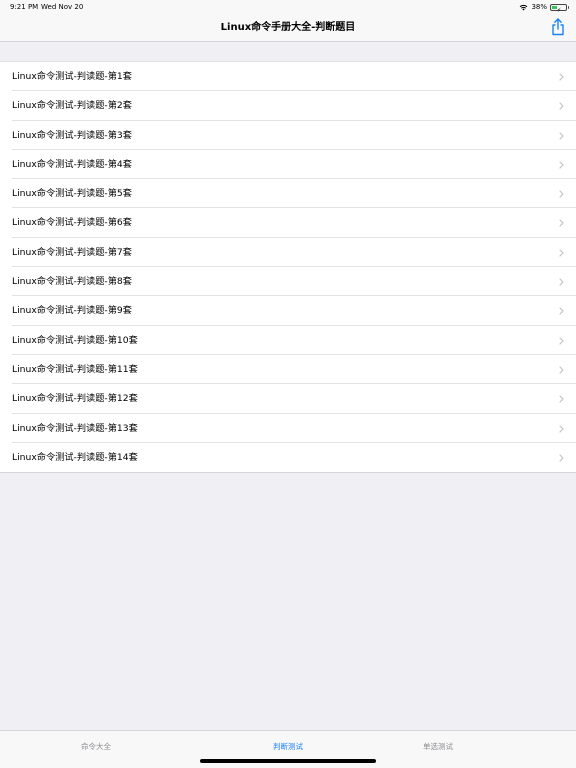  I want to click on wifi-icon, so click(524, 7).